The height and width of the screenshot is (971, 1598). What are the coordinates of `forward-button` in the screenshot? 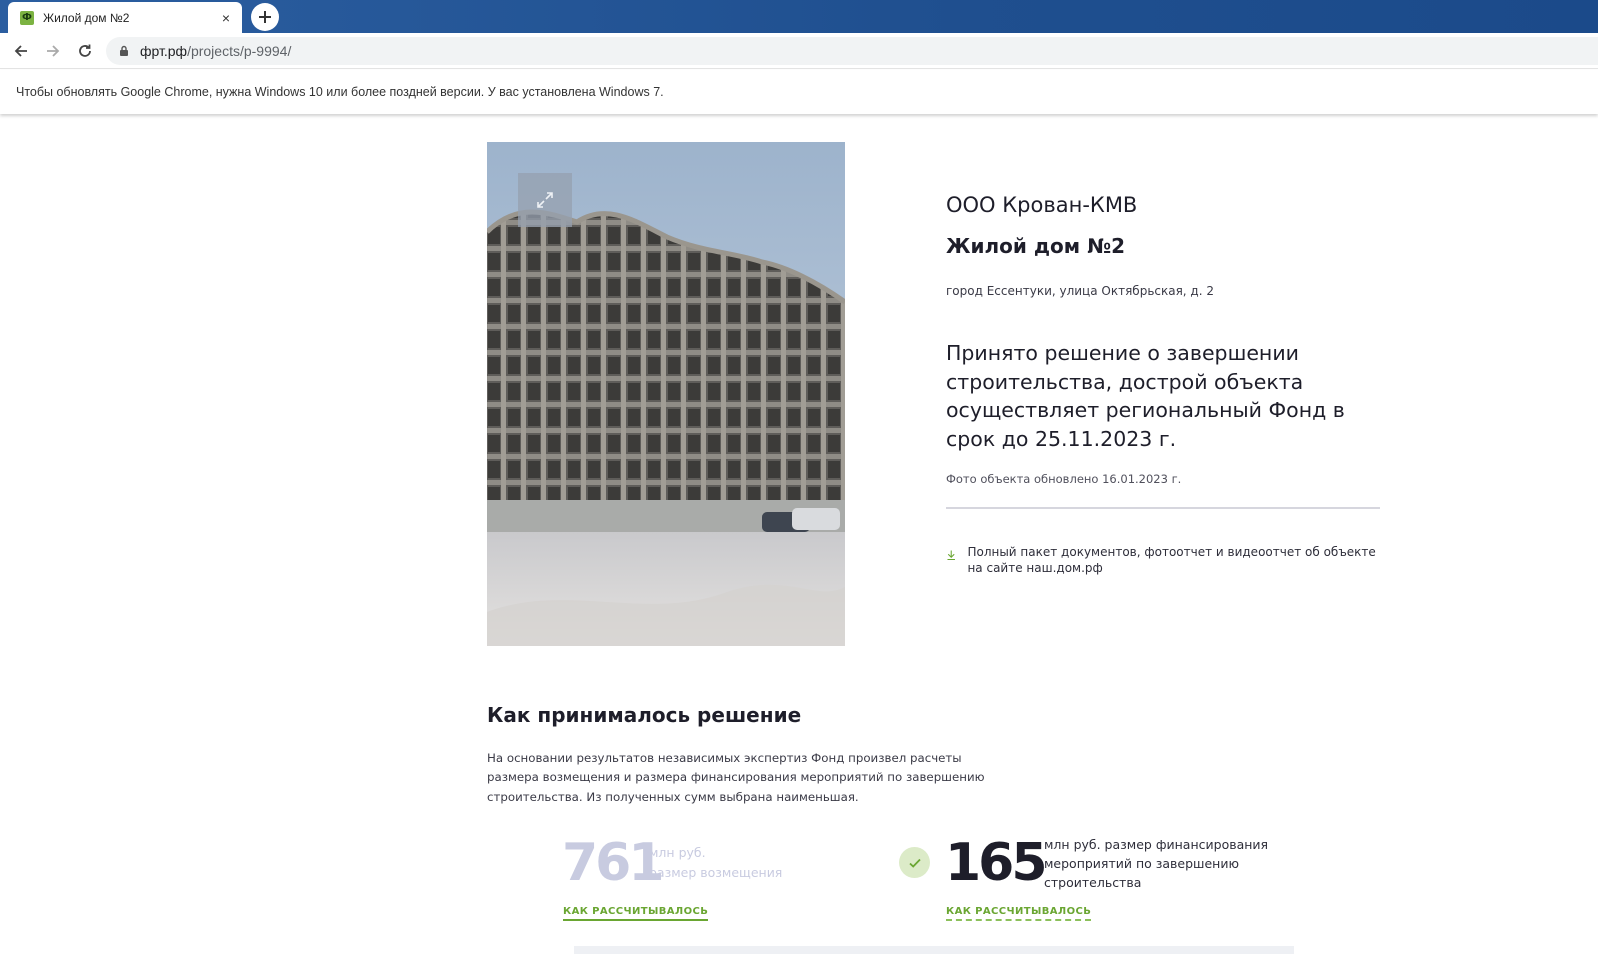 It's located at (53, 51).